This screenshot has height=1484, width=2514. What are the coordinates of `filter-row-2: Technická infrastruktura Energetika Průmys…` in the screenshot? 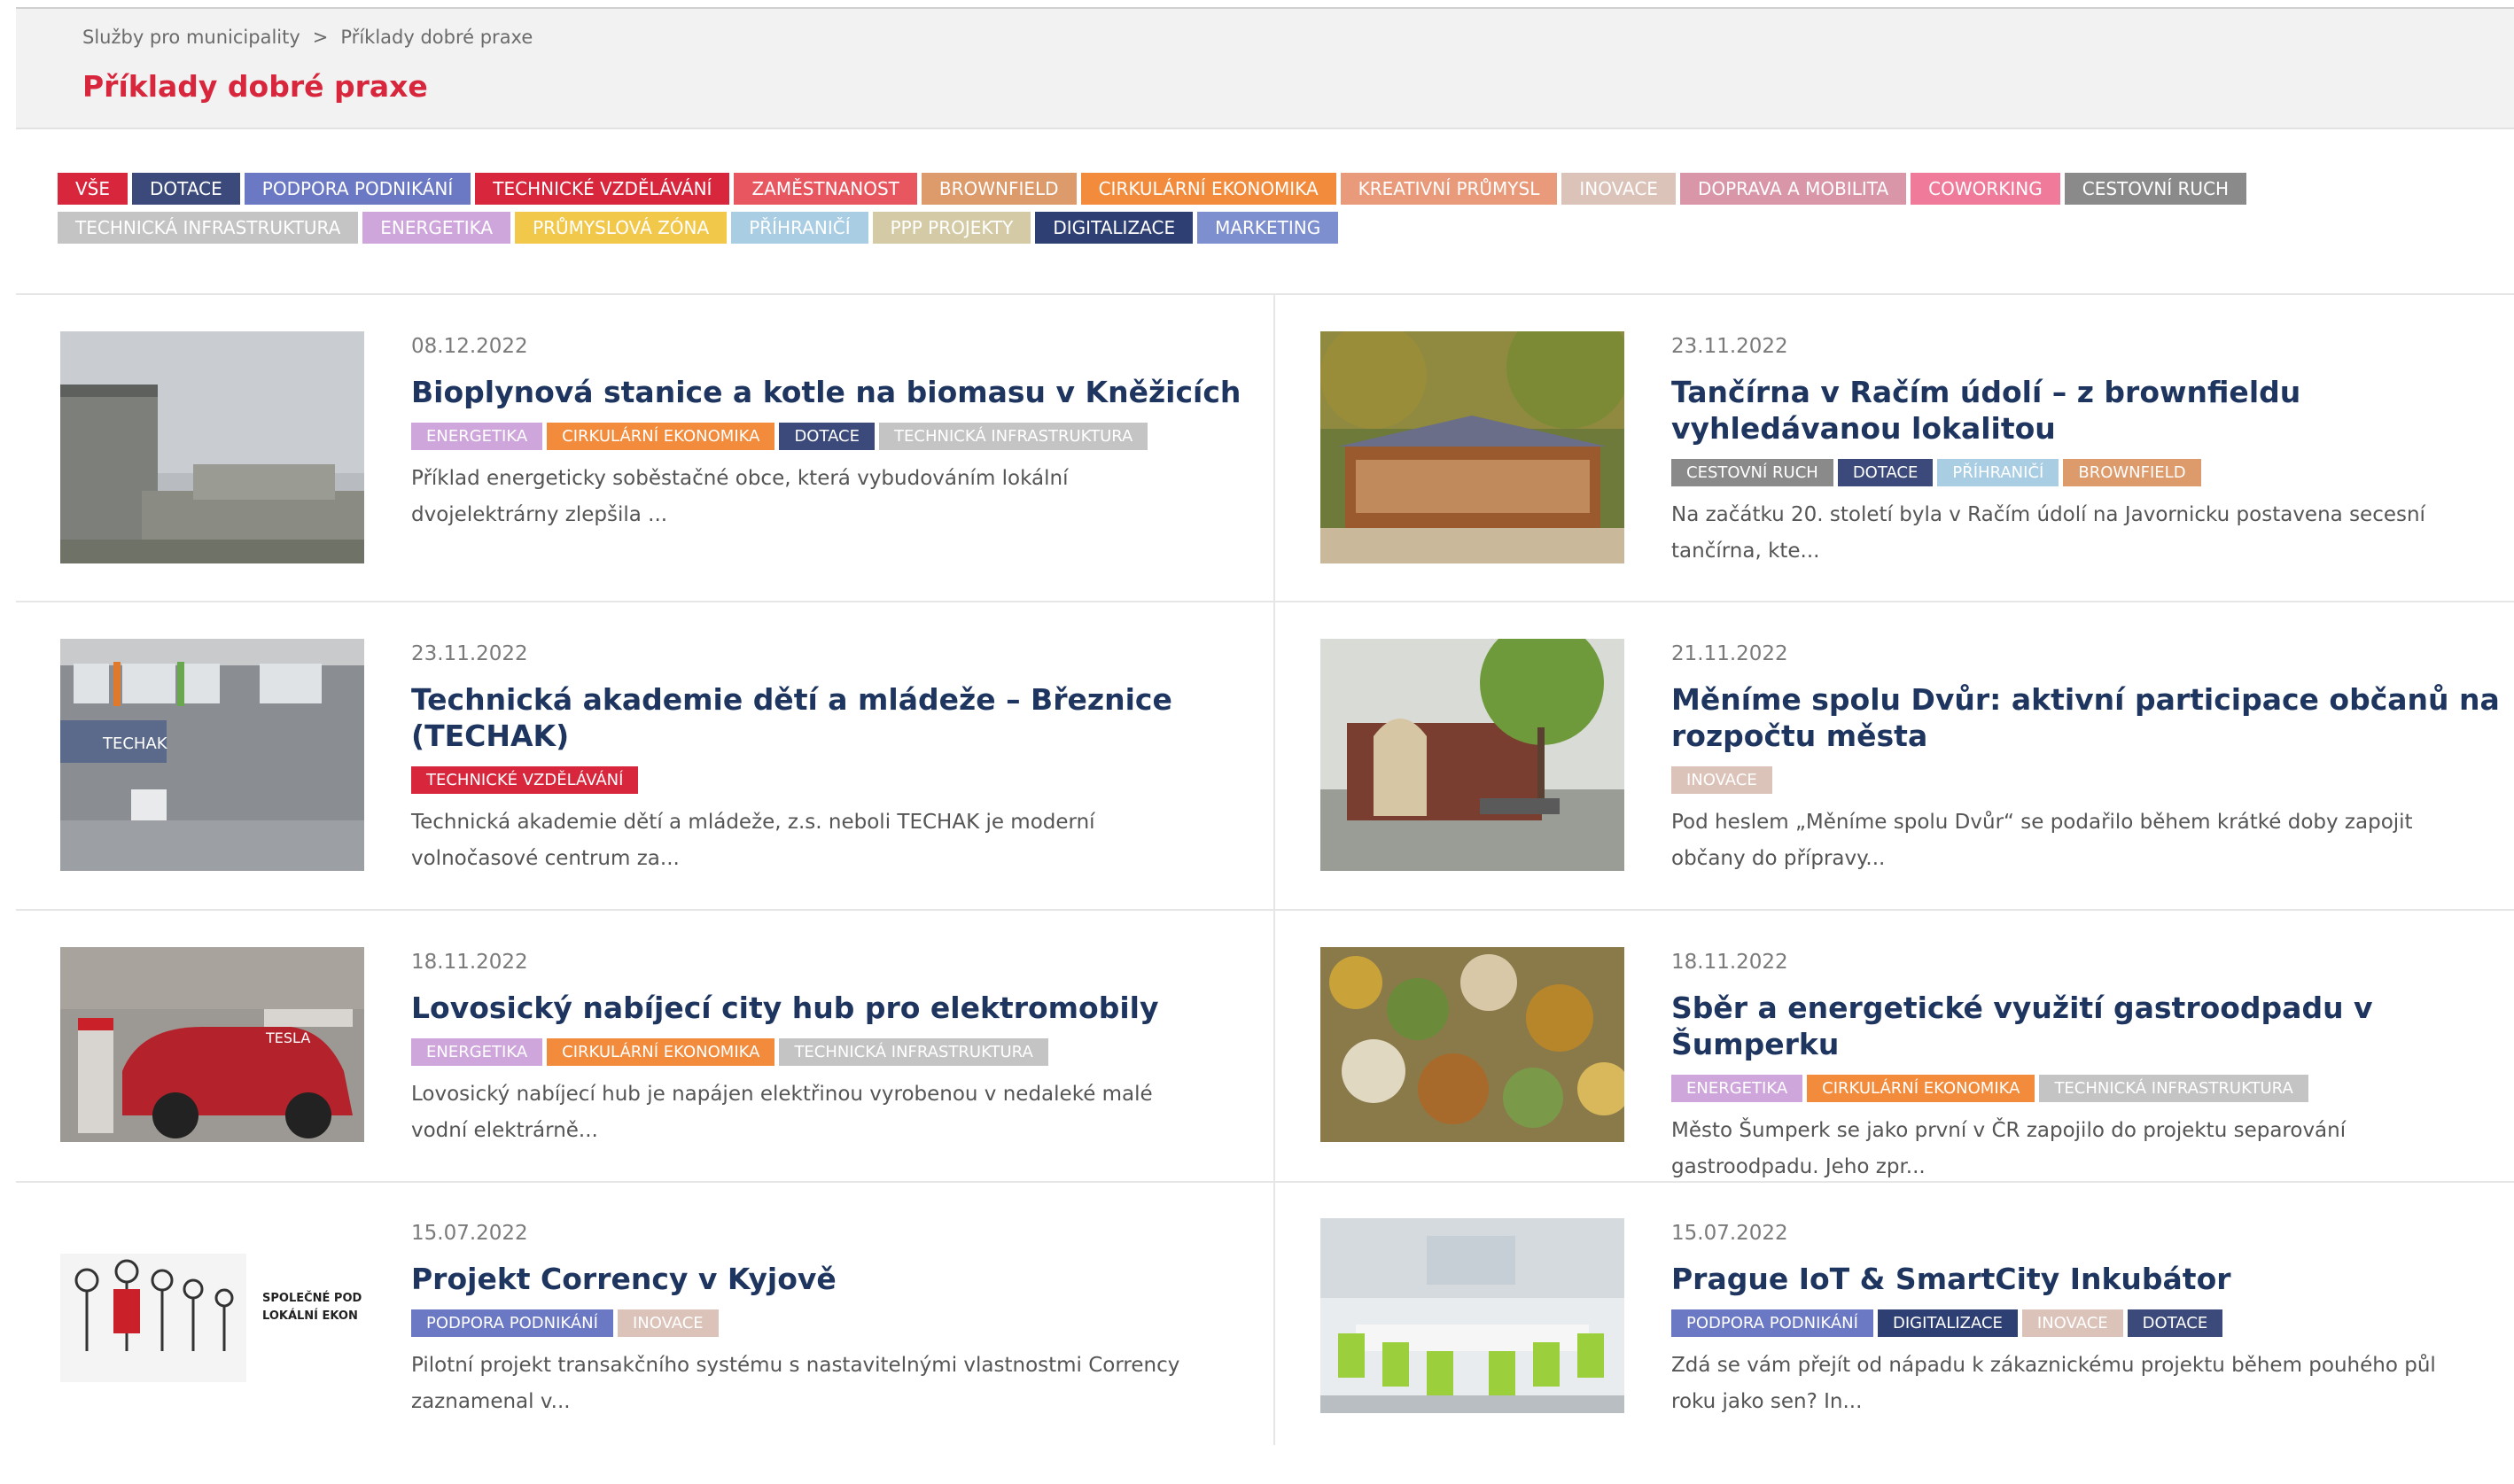 It's located at (1263, 228).